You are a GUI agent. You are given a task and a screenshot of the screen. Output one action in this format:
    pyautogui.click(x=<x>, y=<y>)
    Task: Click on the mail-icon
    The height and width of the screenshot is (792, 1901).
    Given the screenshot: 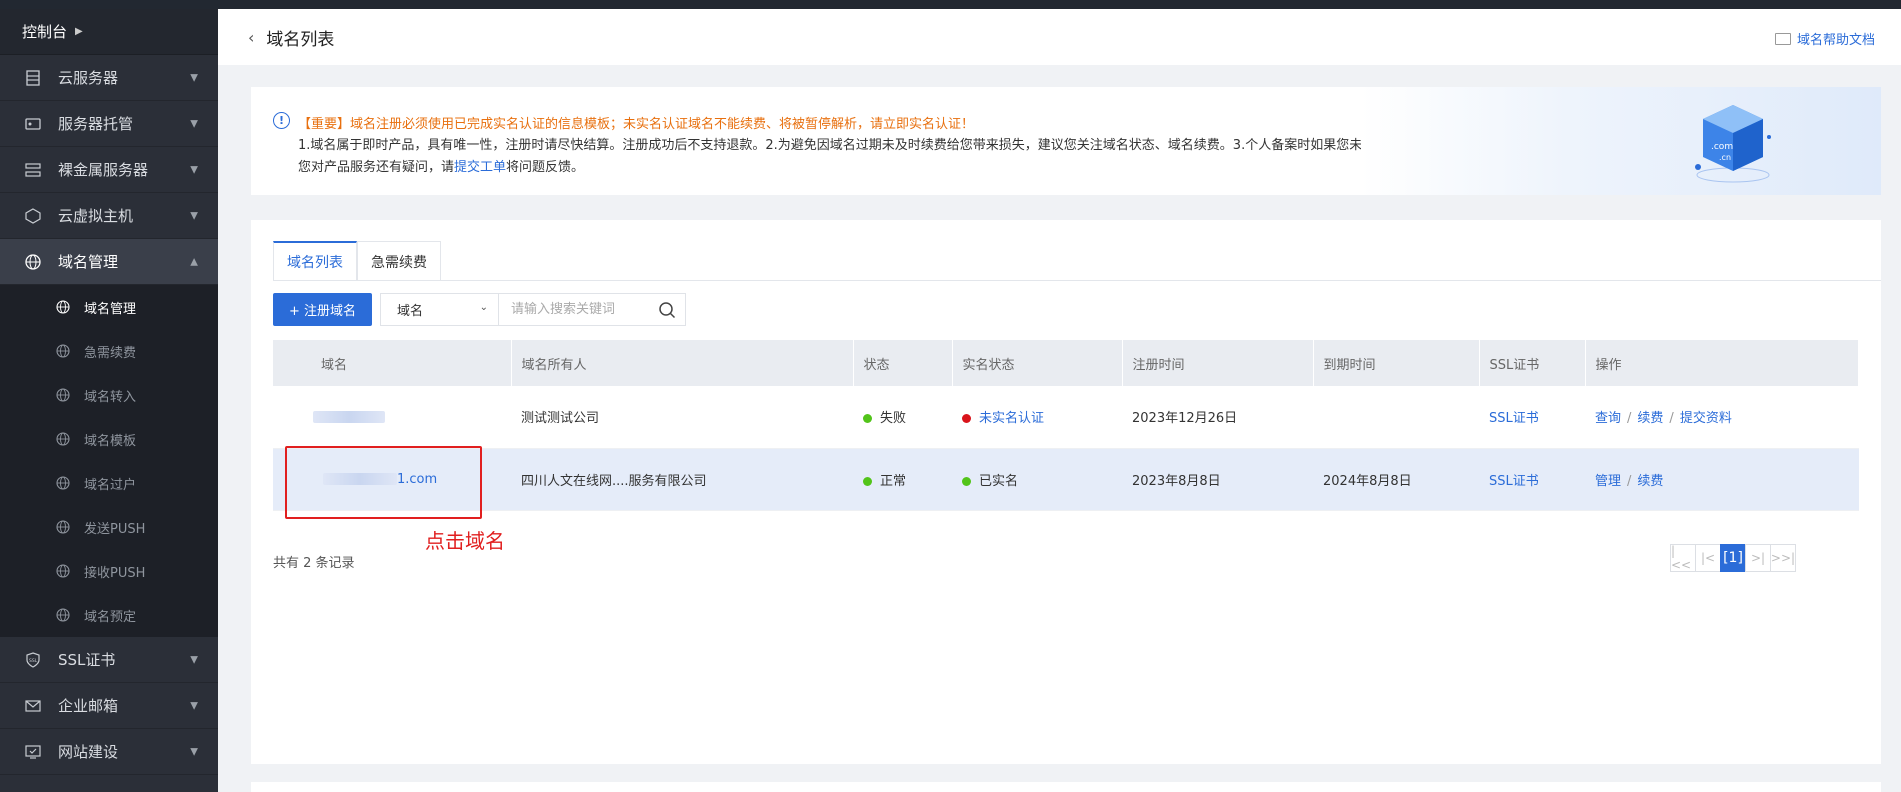 What is the action you would take?
    pyautogui.click(x=33, y=706)
    